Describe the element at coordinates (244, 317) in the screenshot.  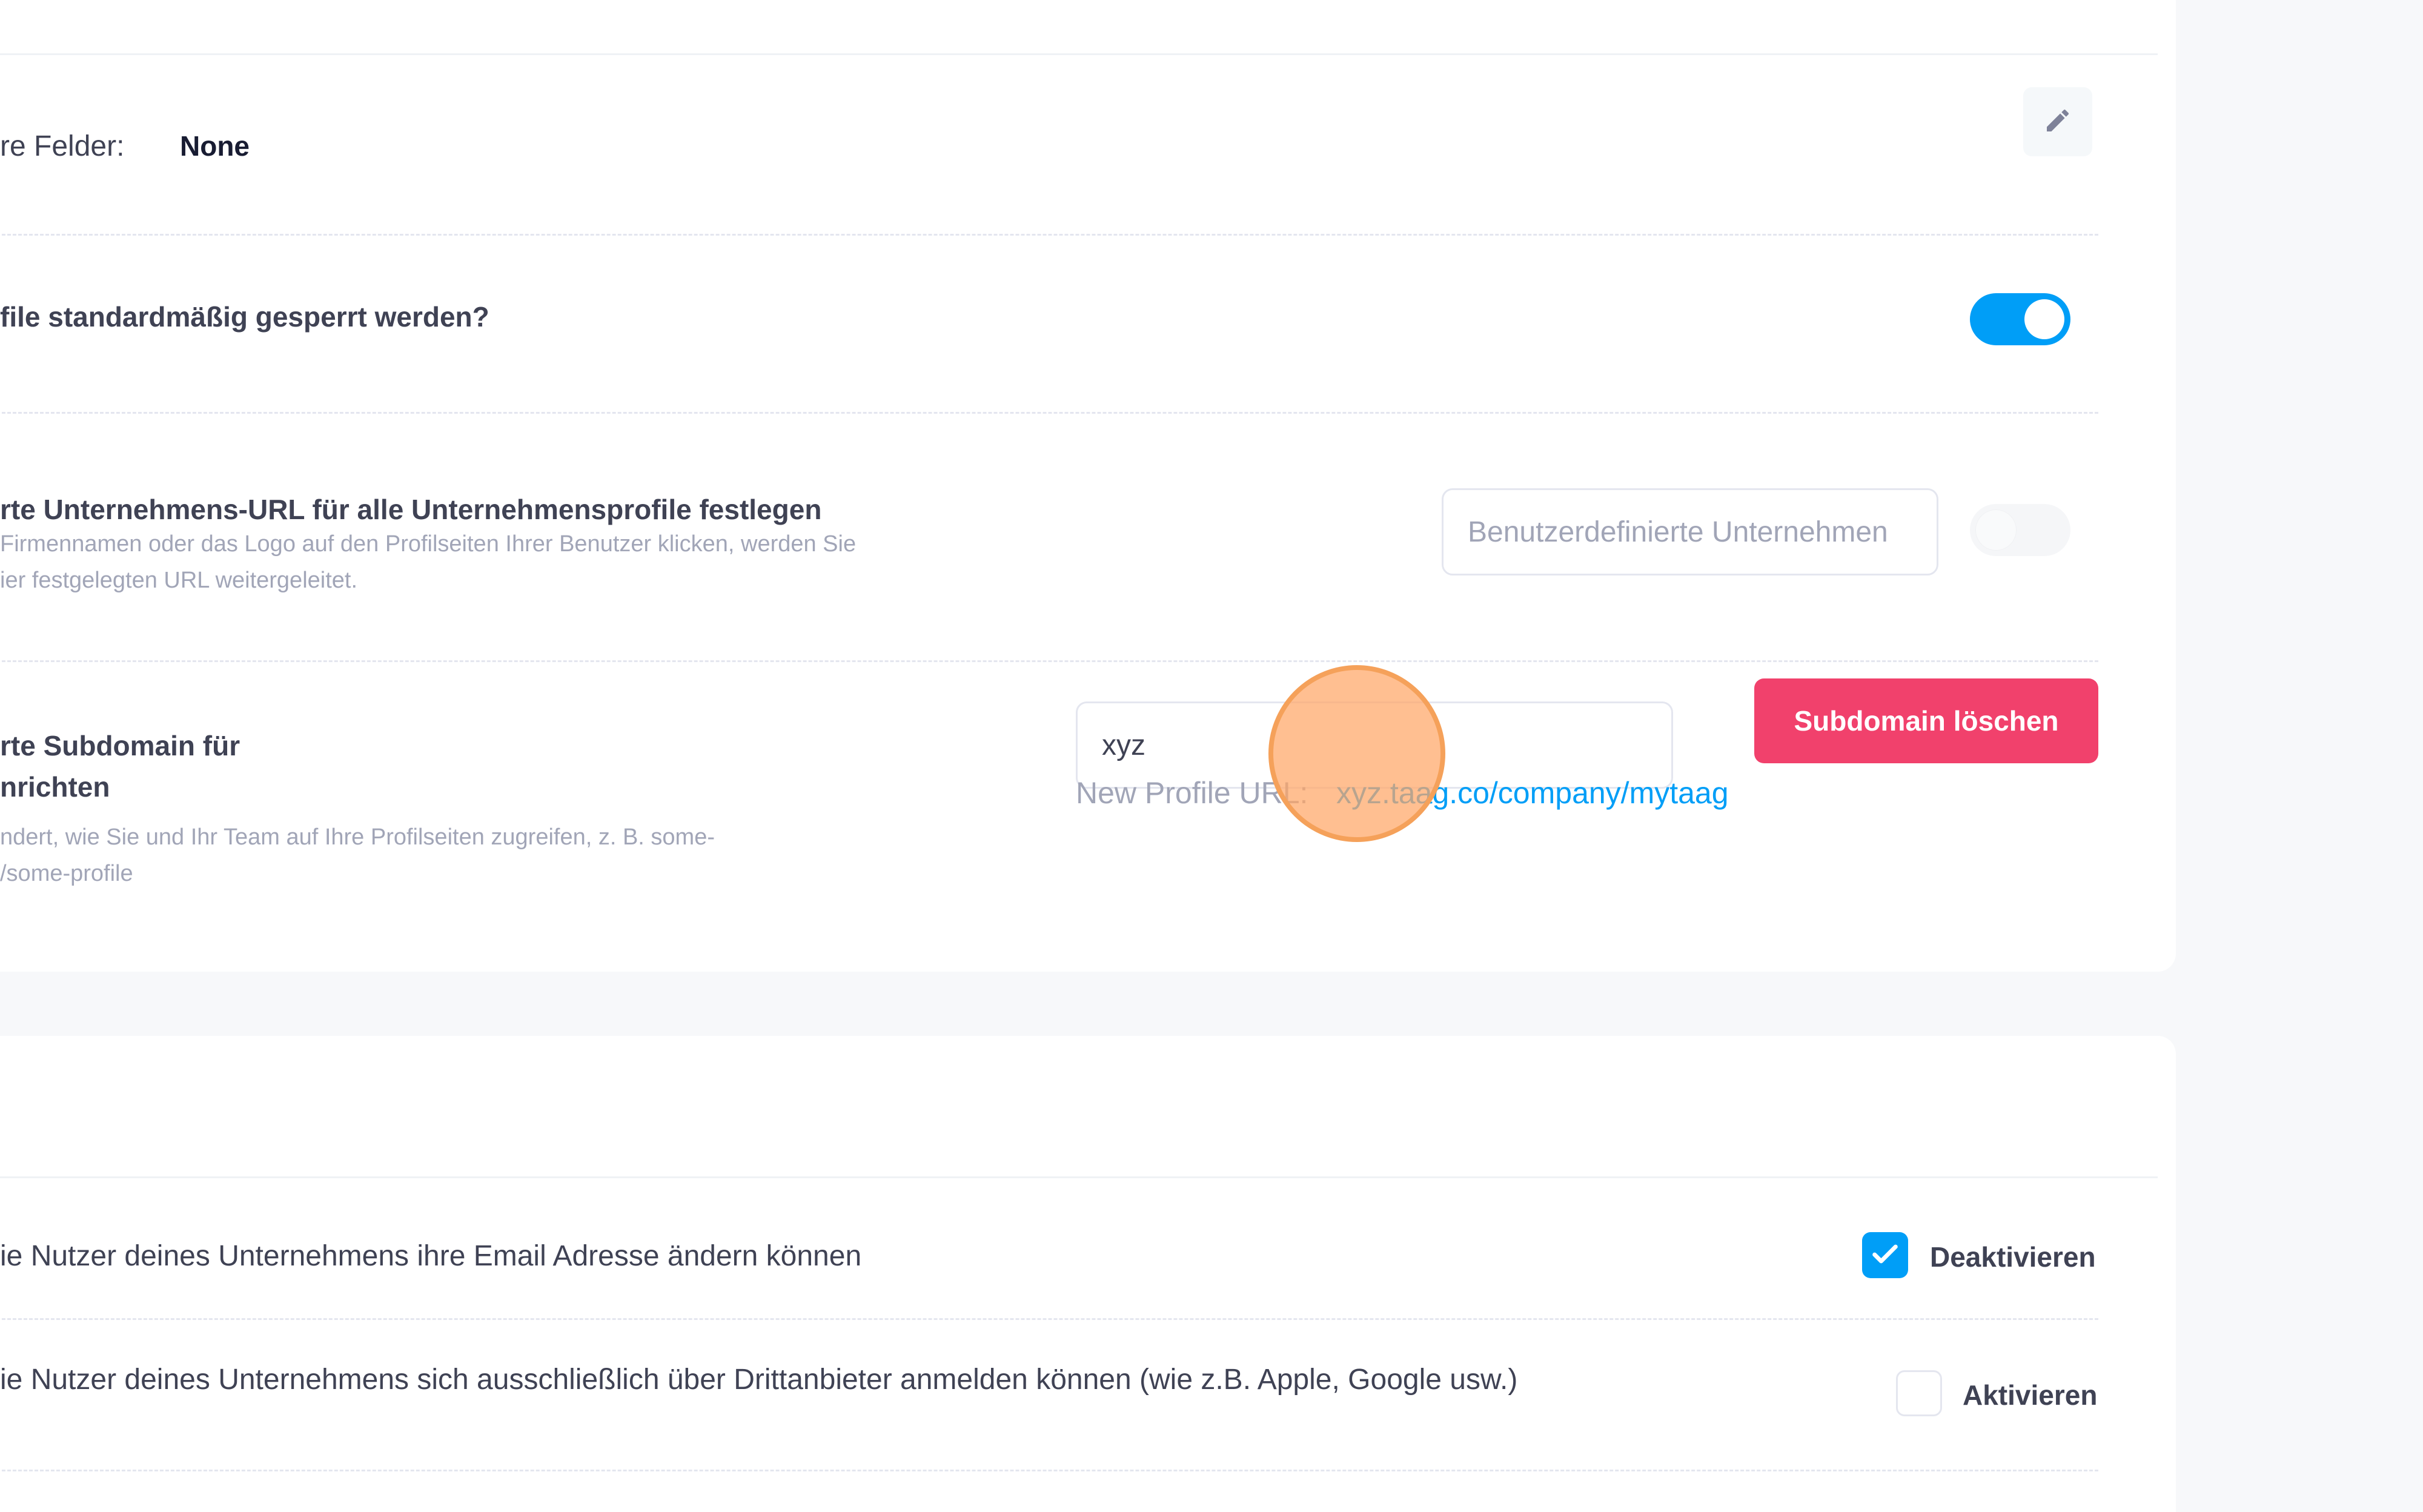
I see `lock-profiles-label: file standardmäßig gesperrt werden?` at that location.